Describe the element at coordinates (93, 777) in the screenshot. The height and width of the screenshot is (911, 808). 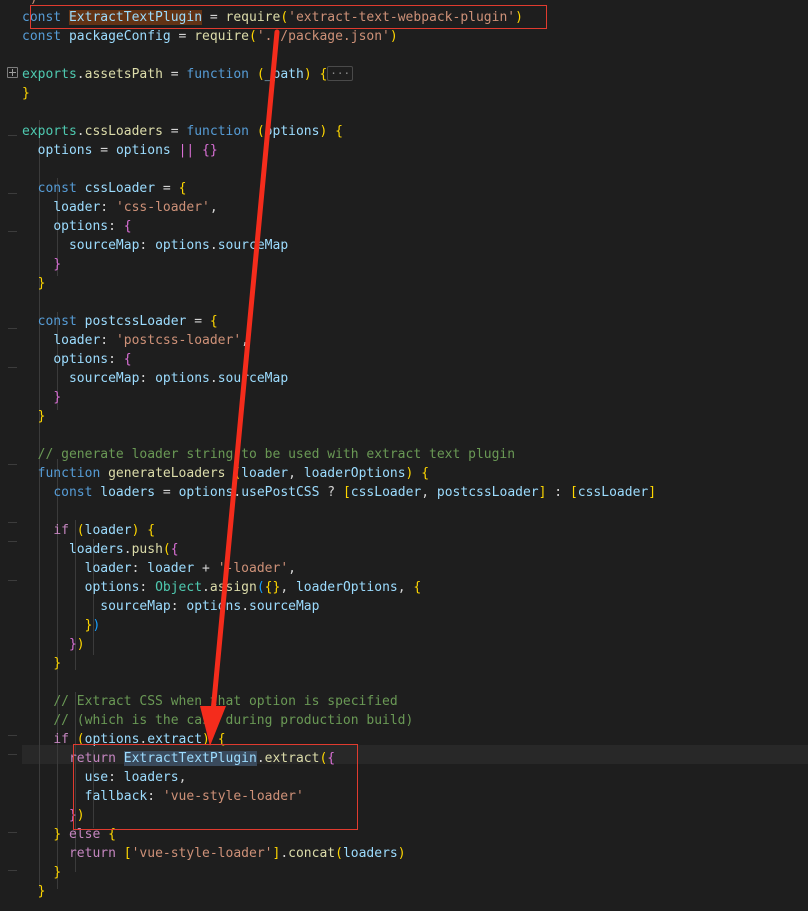
I see `code-line: use: loaders,` at that location.